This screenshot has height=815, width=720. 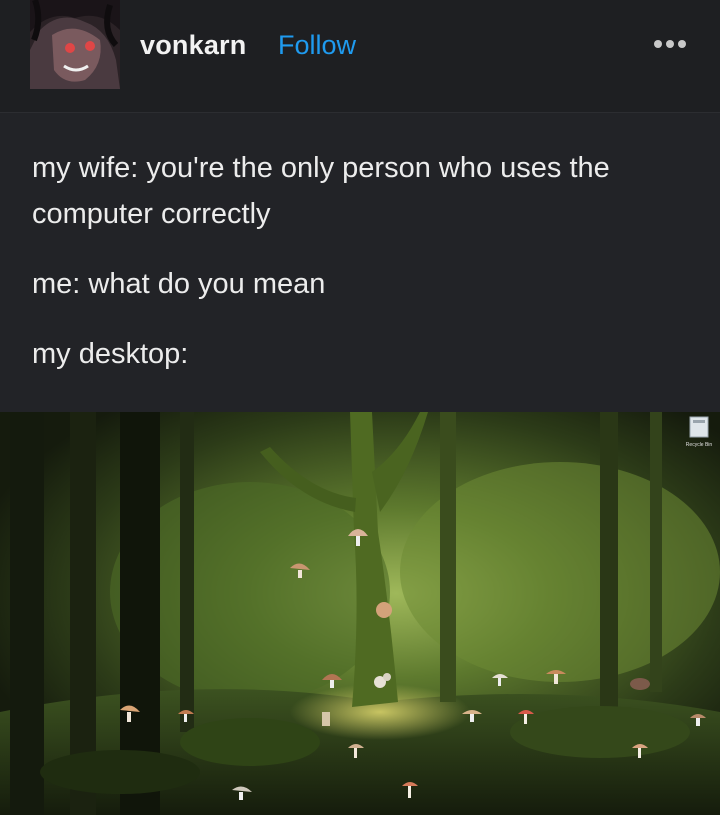 What do you see at coordinates (672, 44) in the screenshot?
I see `ellipsis-icon` at bounding box center [672, 44].